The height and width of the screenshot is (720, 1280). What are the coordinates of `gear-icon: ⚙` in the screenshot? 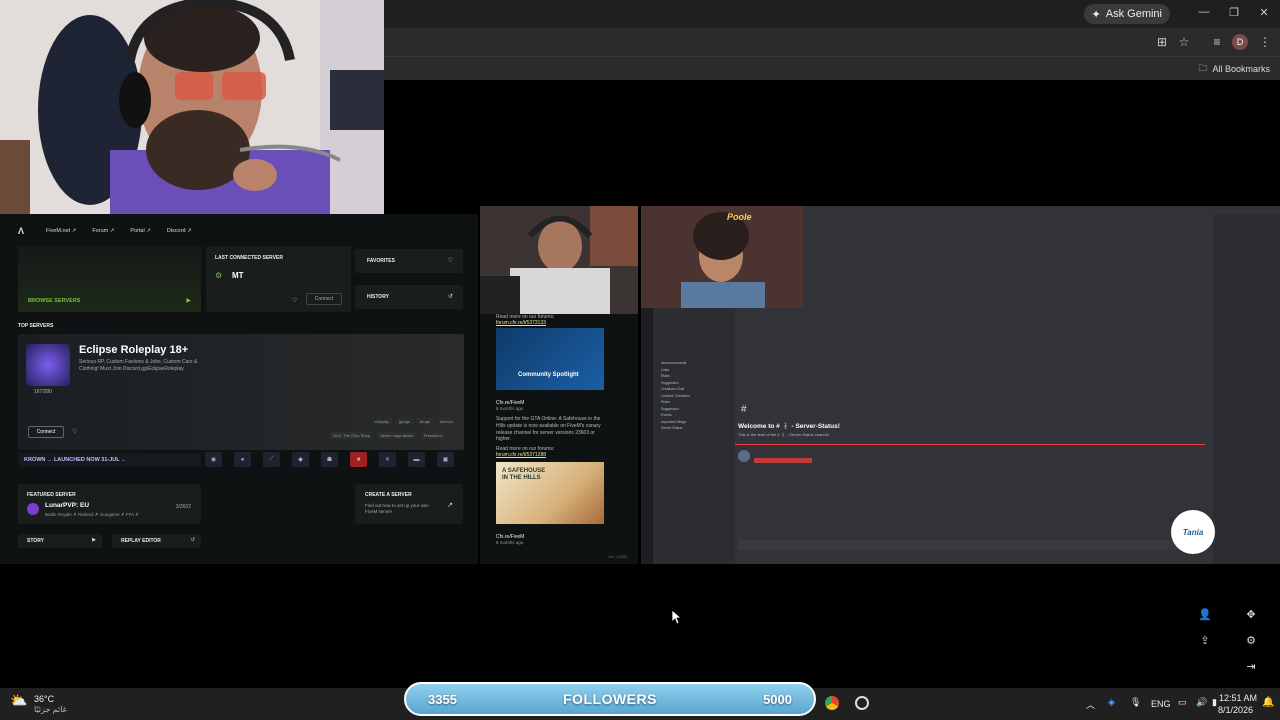 It's located at (1251, 641).